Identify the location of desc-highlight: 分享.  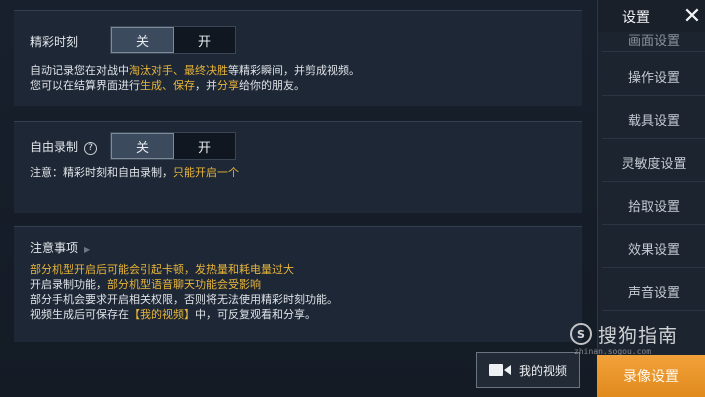
(228, 85).